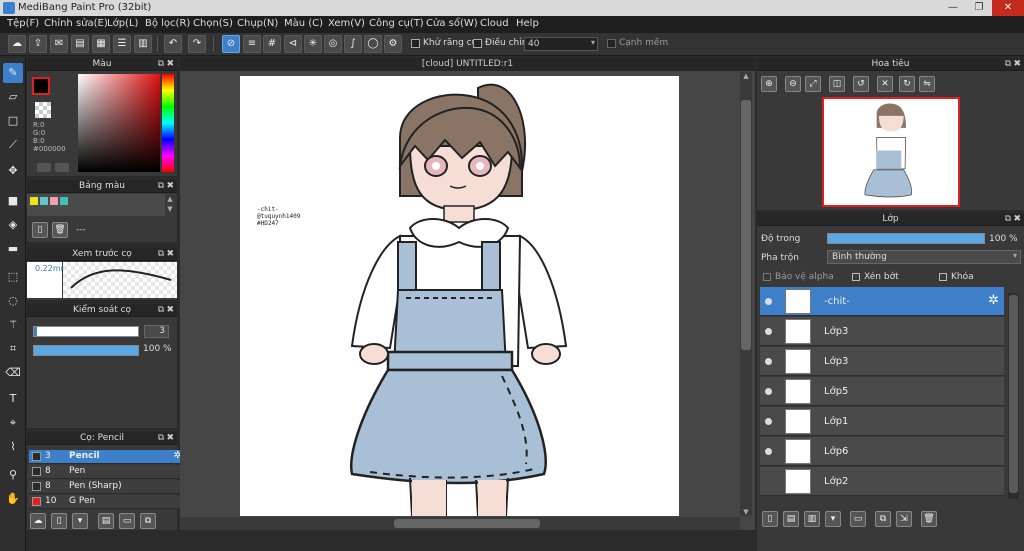 The image size is (1024, 551). What do you see at coordinates (993, 300) in the screenshot?
I see `gear-icon: ✲` at bounding box center [993, 300].